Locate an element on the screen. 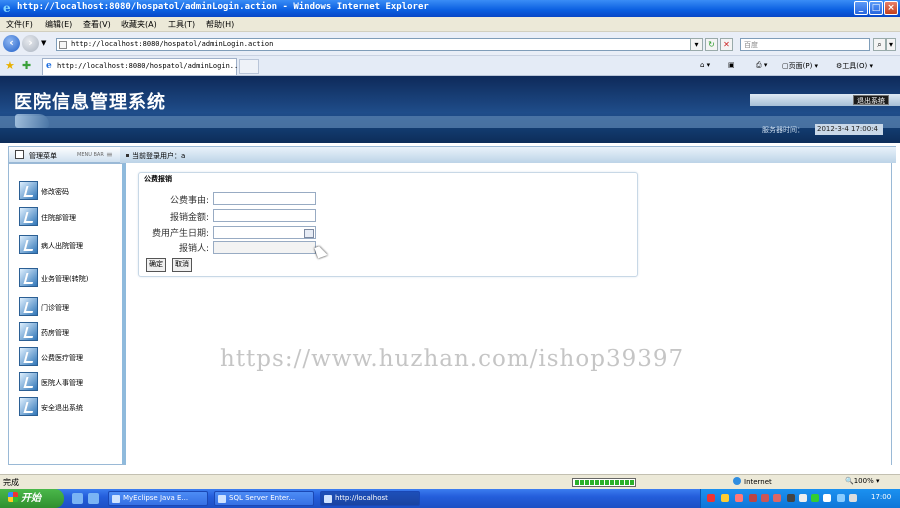 The image size is (900, 508). favorites-star-icon: ★ is located at coordinates (10, 65).